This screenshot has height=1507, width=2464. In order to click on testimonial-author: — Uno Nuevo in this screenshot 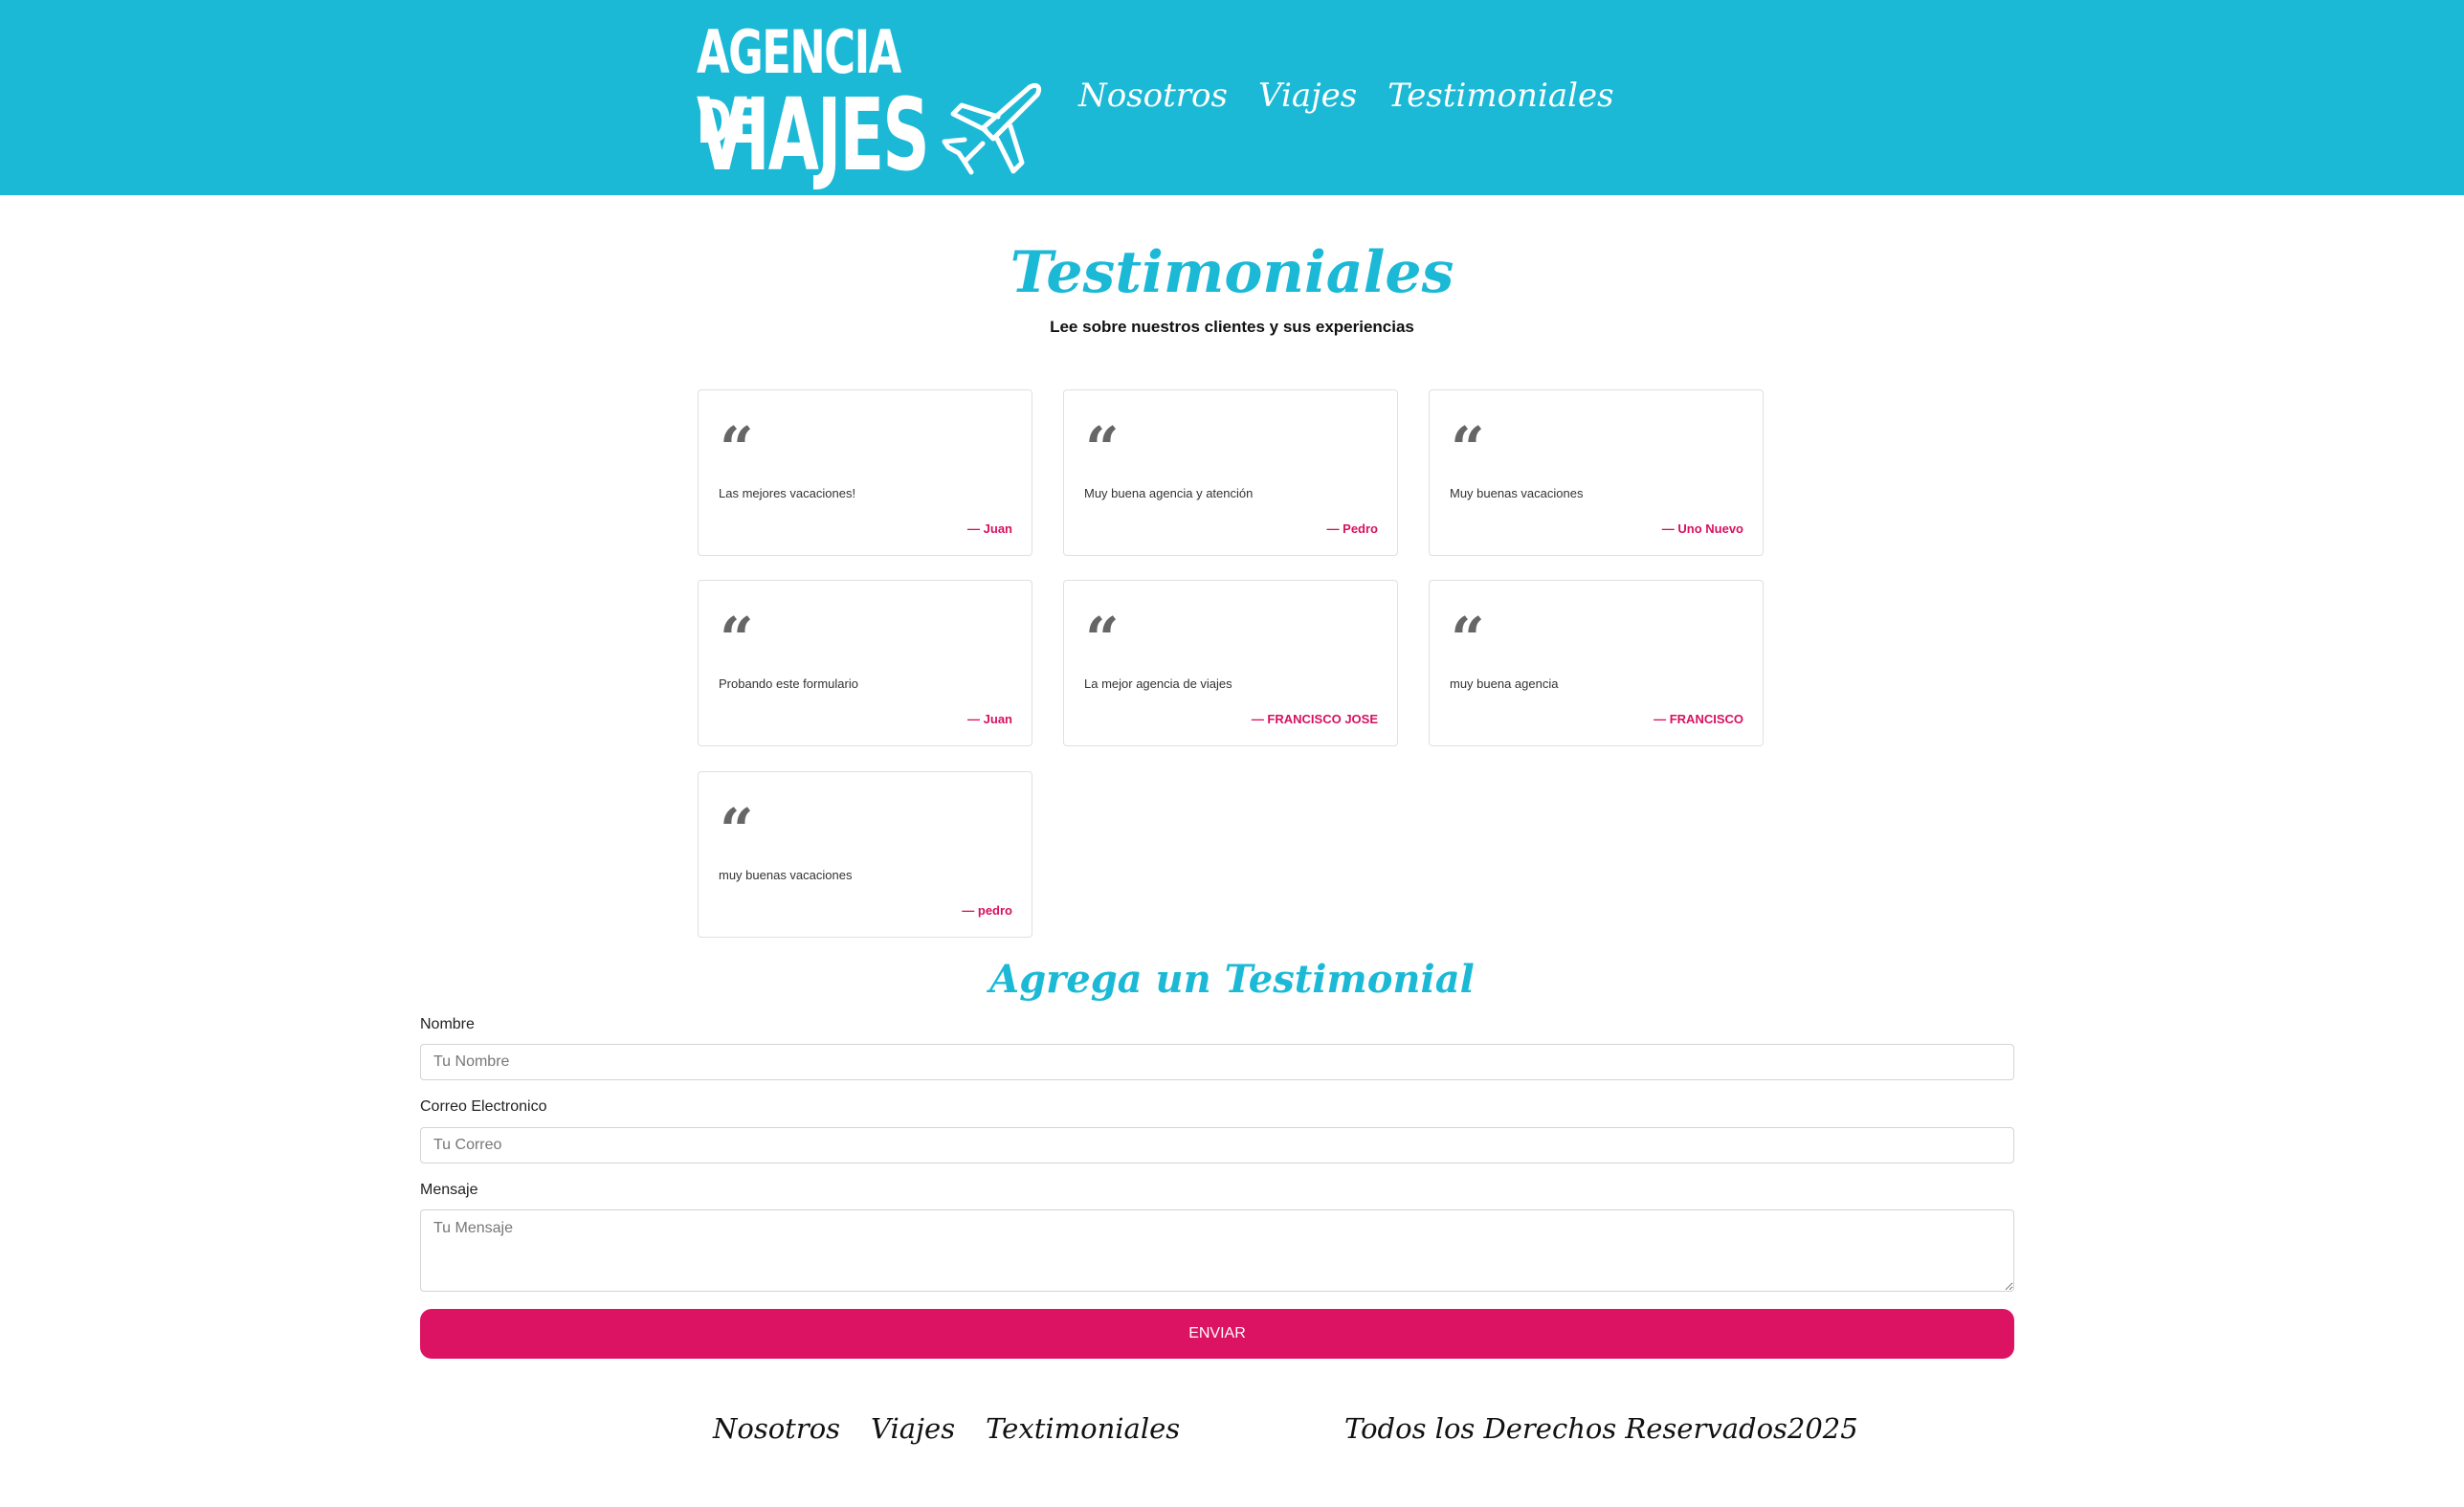, I will do `click(1702, 528)`.